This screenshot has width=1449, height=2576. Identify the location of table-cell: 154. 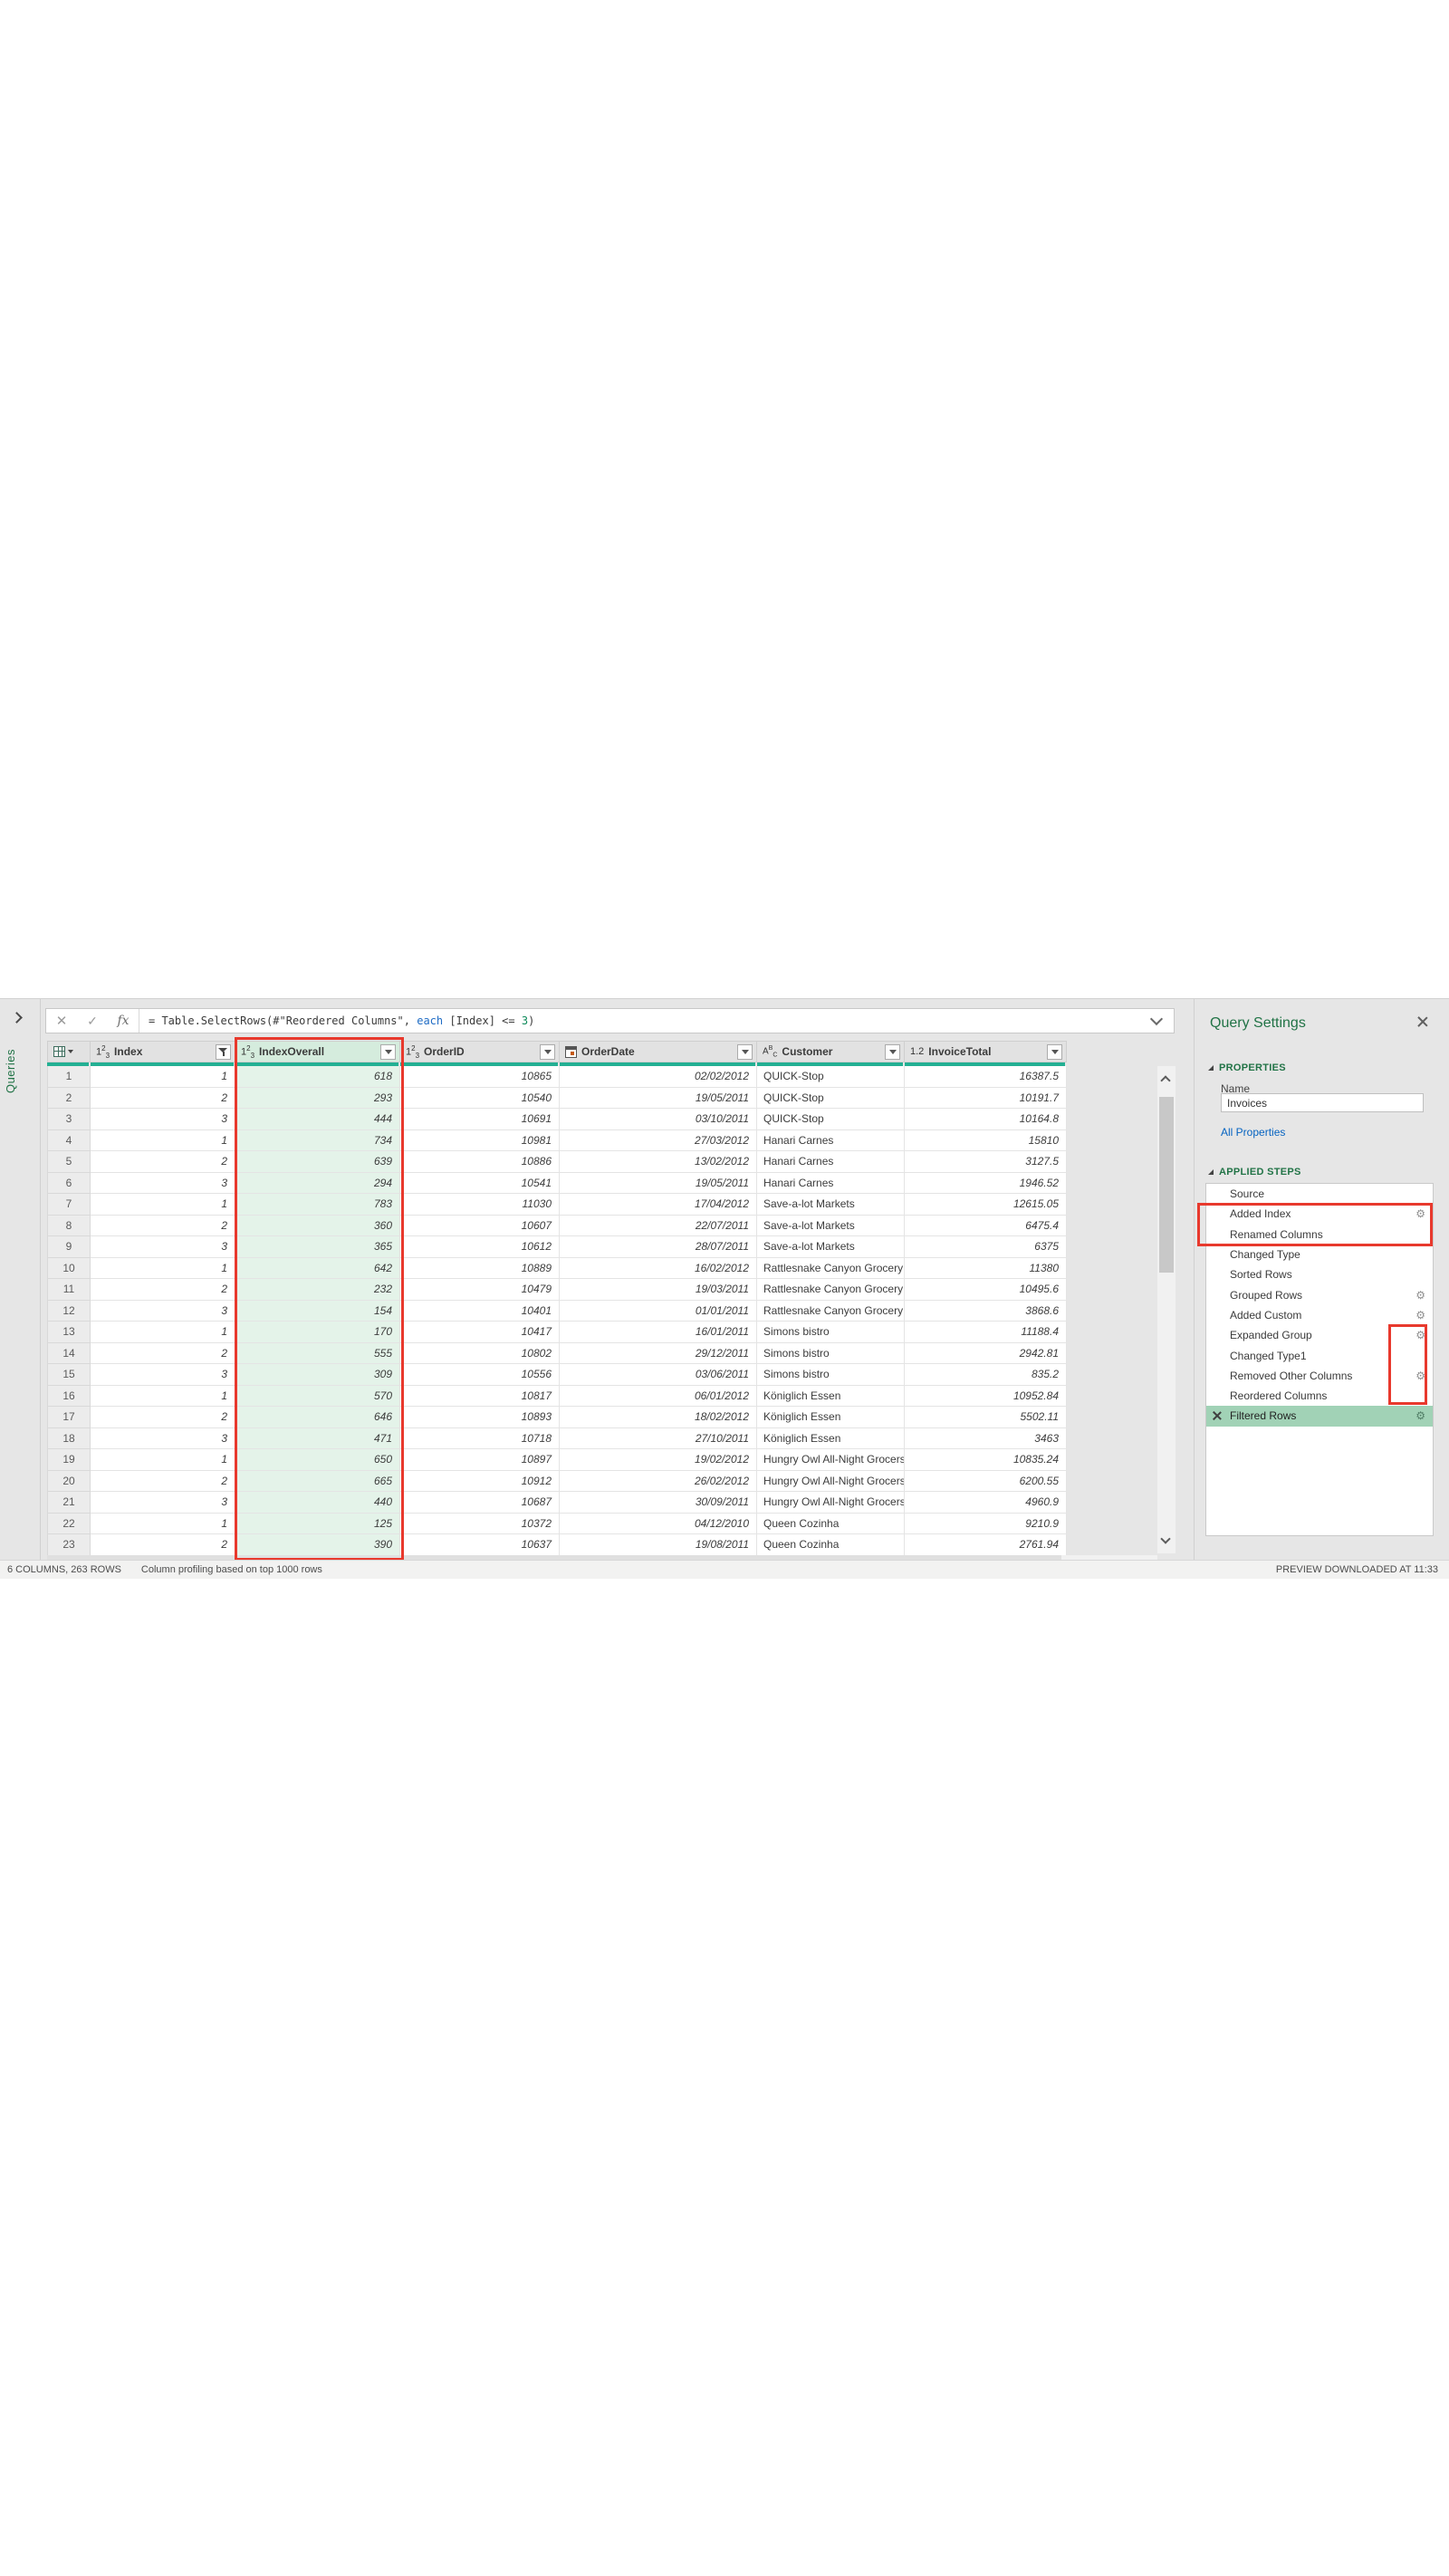
(317, 1311).